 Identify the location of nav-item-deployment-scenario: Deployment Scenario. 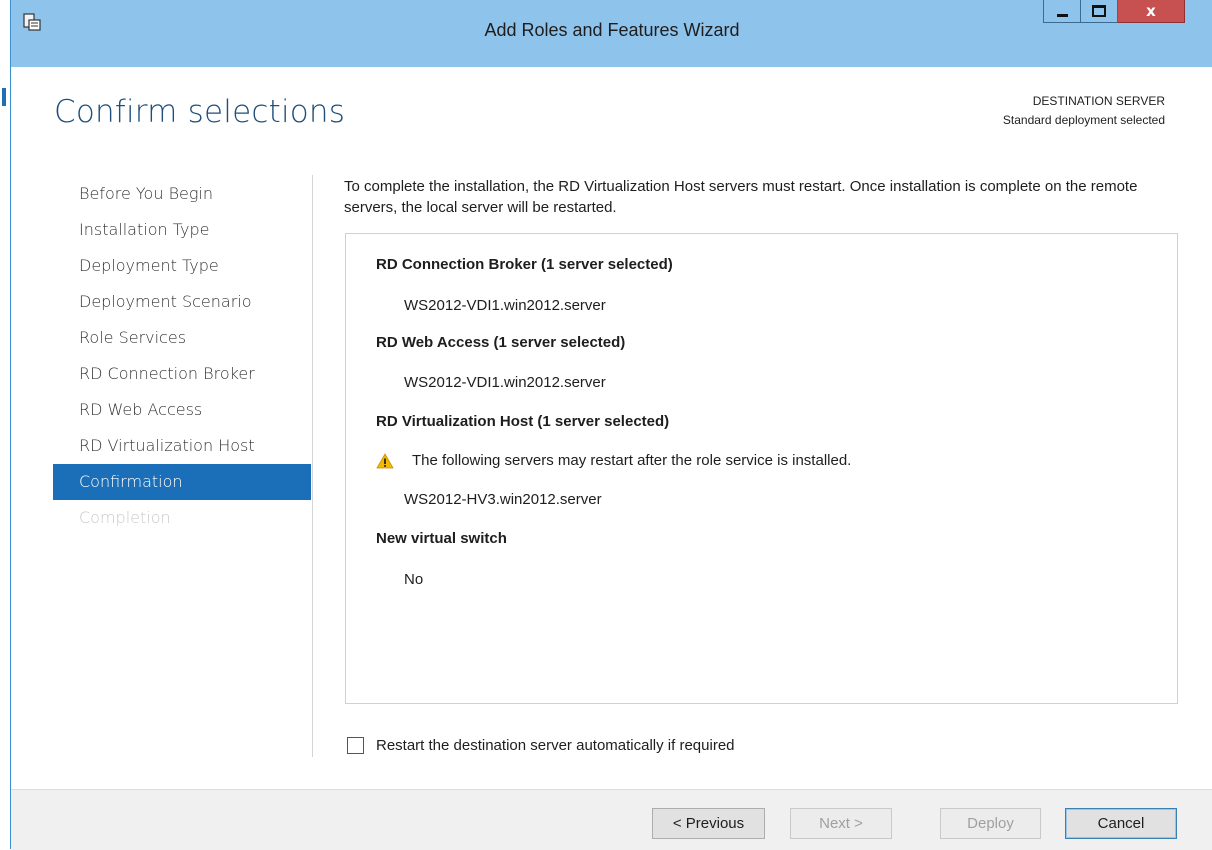
(182, 302).